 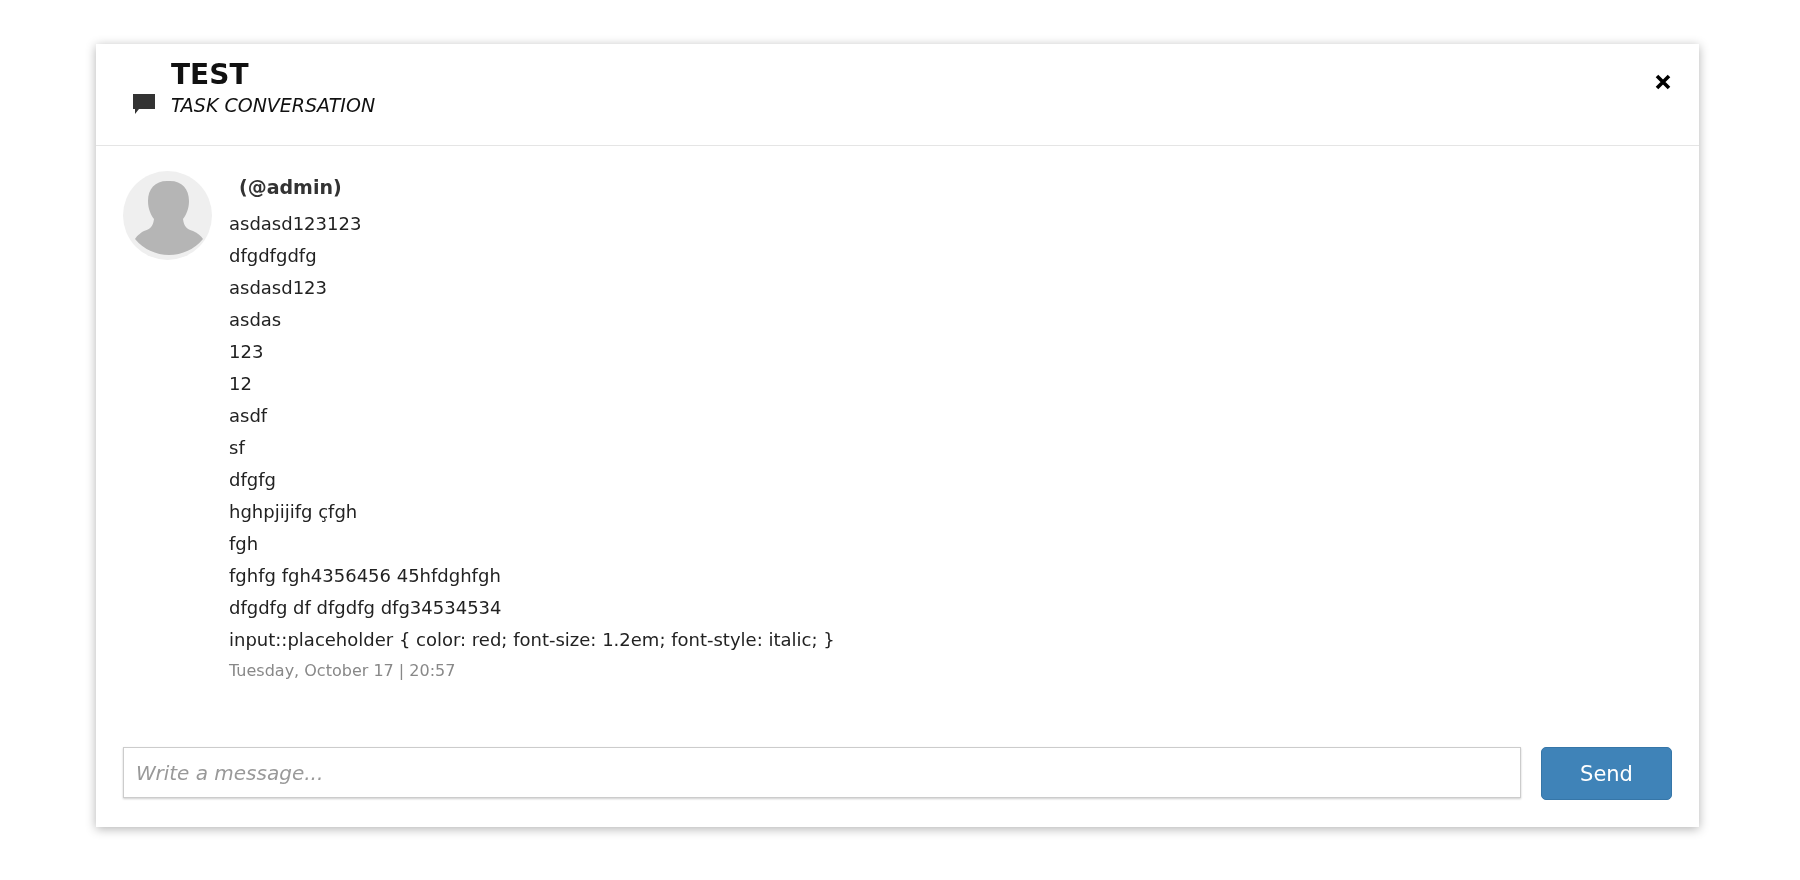 What do you see at coordinates (244, 544) in the screenshot?
I see `message-line: fgh` at bounding box center [244, 544].